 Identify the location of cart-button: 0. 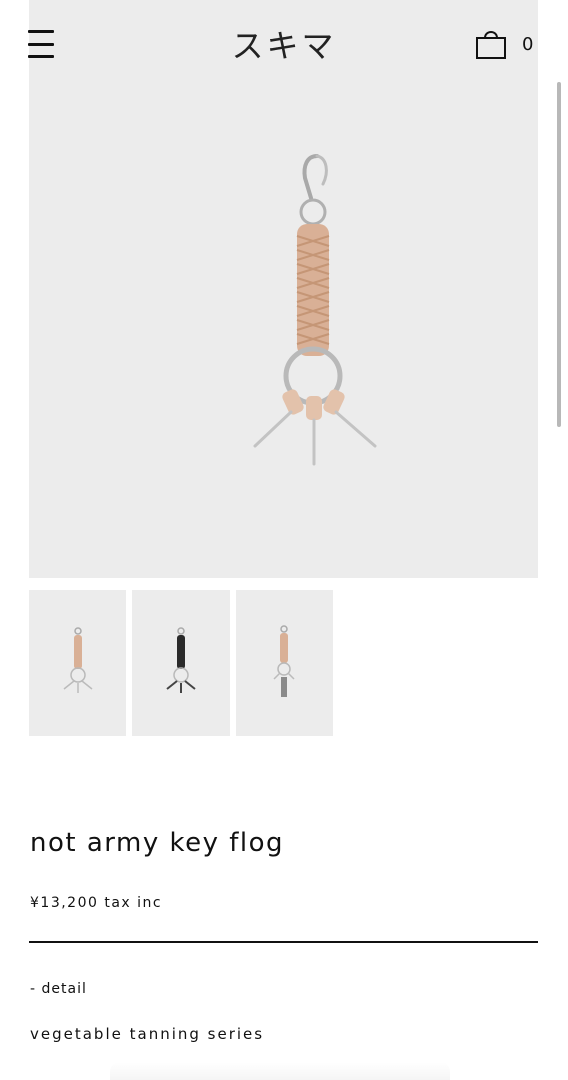
(507, 44).